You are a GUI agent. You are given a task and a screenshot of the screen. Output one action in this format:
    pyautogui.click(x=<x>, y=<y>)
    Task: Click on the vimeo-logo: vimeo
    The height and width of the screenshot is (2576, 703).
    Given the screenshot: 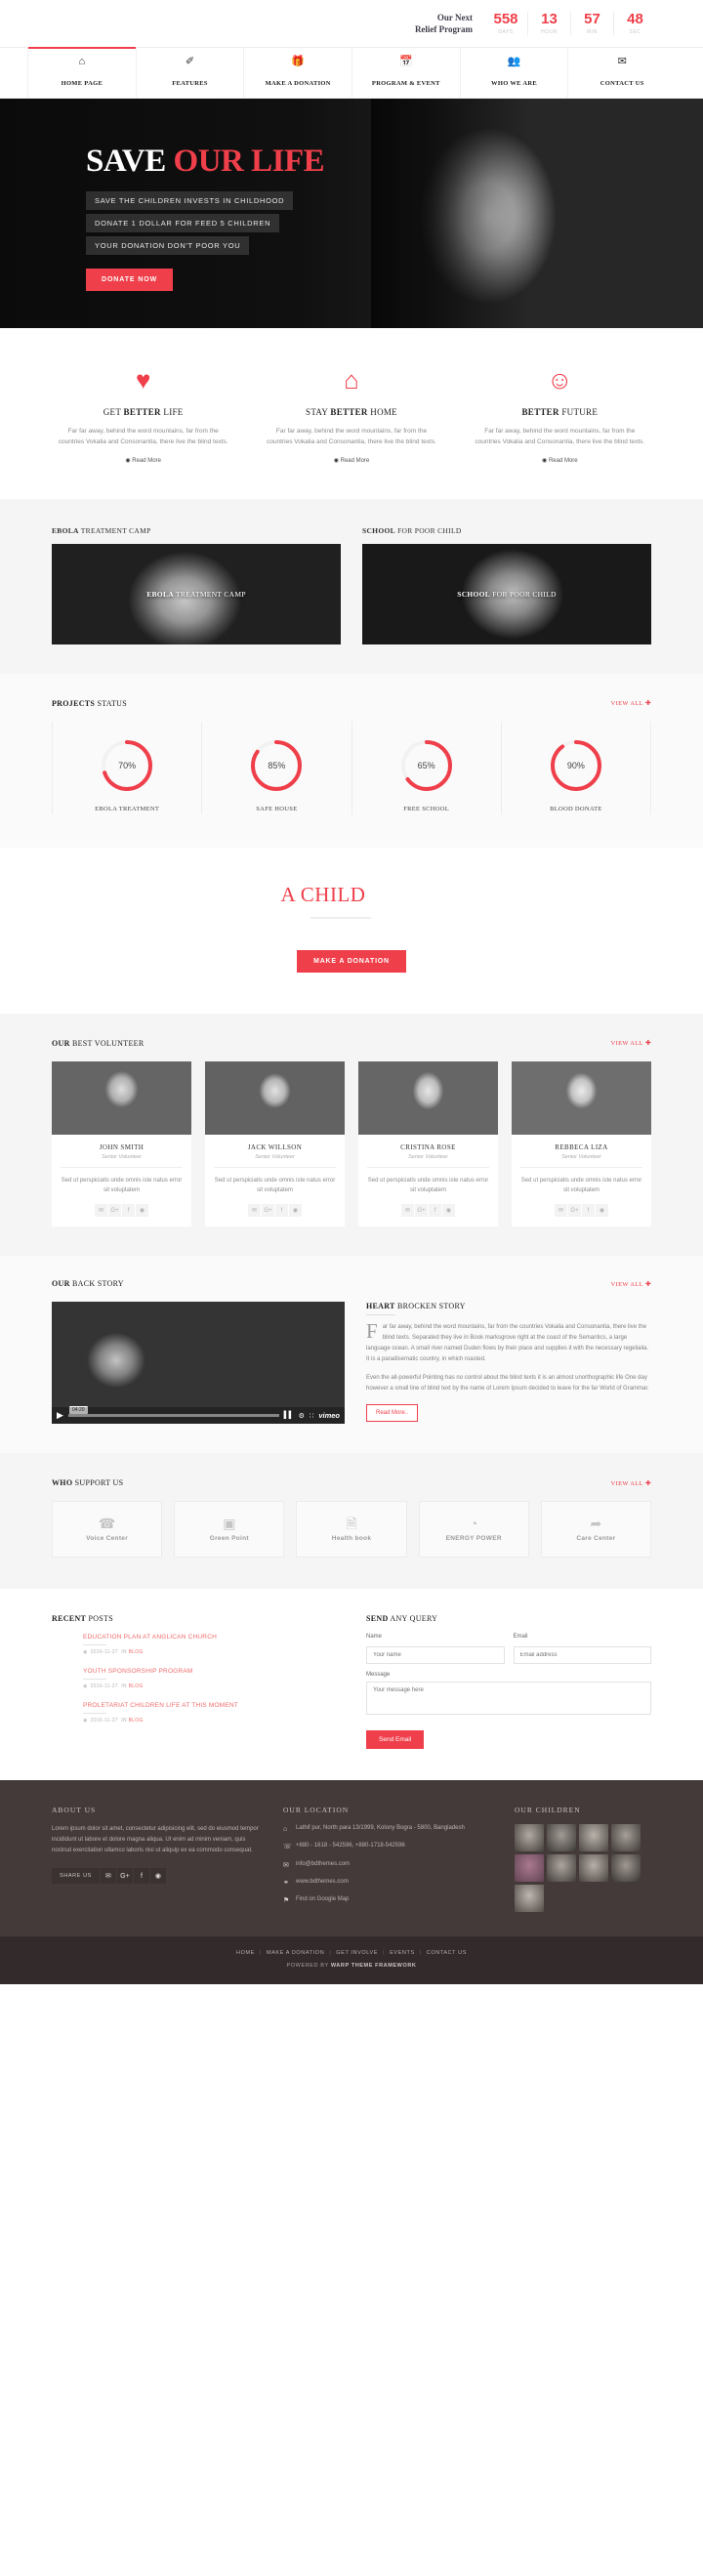 What is the action you would take?
    pyautogui.click(x=329, y=1416)
    